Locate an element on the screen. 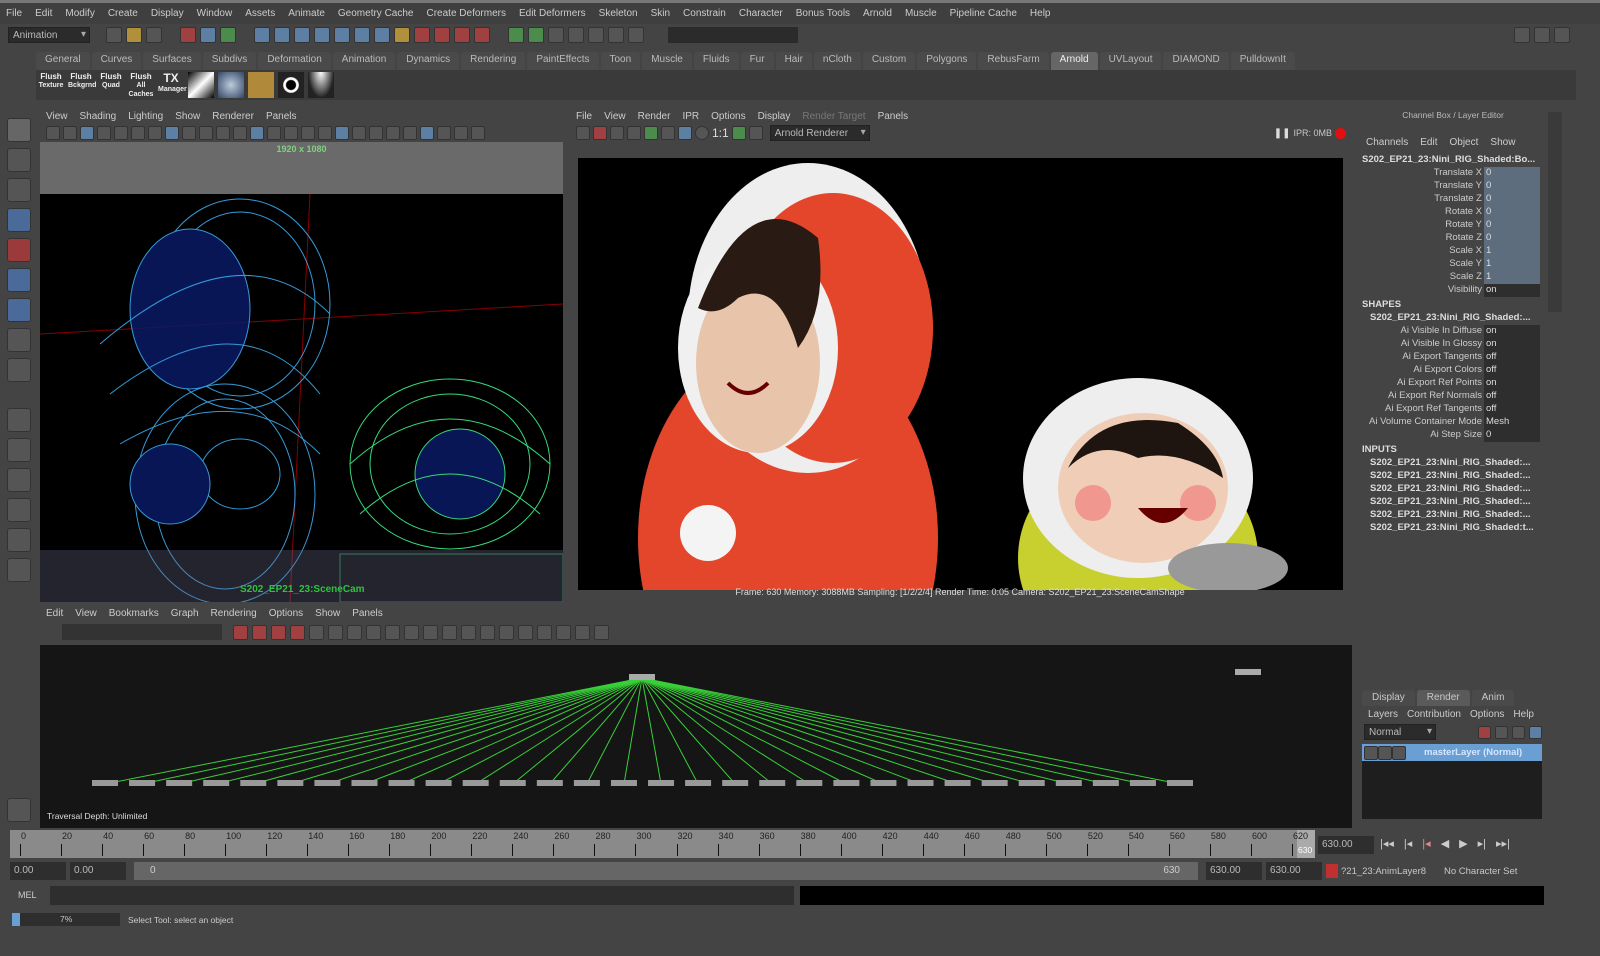  new-scene-icon is located at coordinates (114, 35).